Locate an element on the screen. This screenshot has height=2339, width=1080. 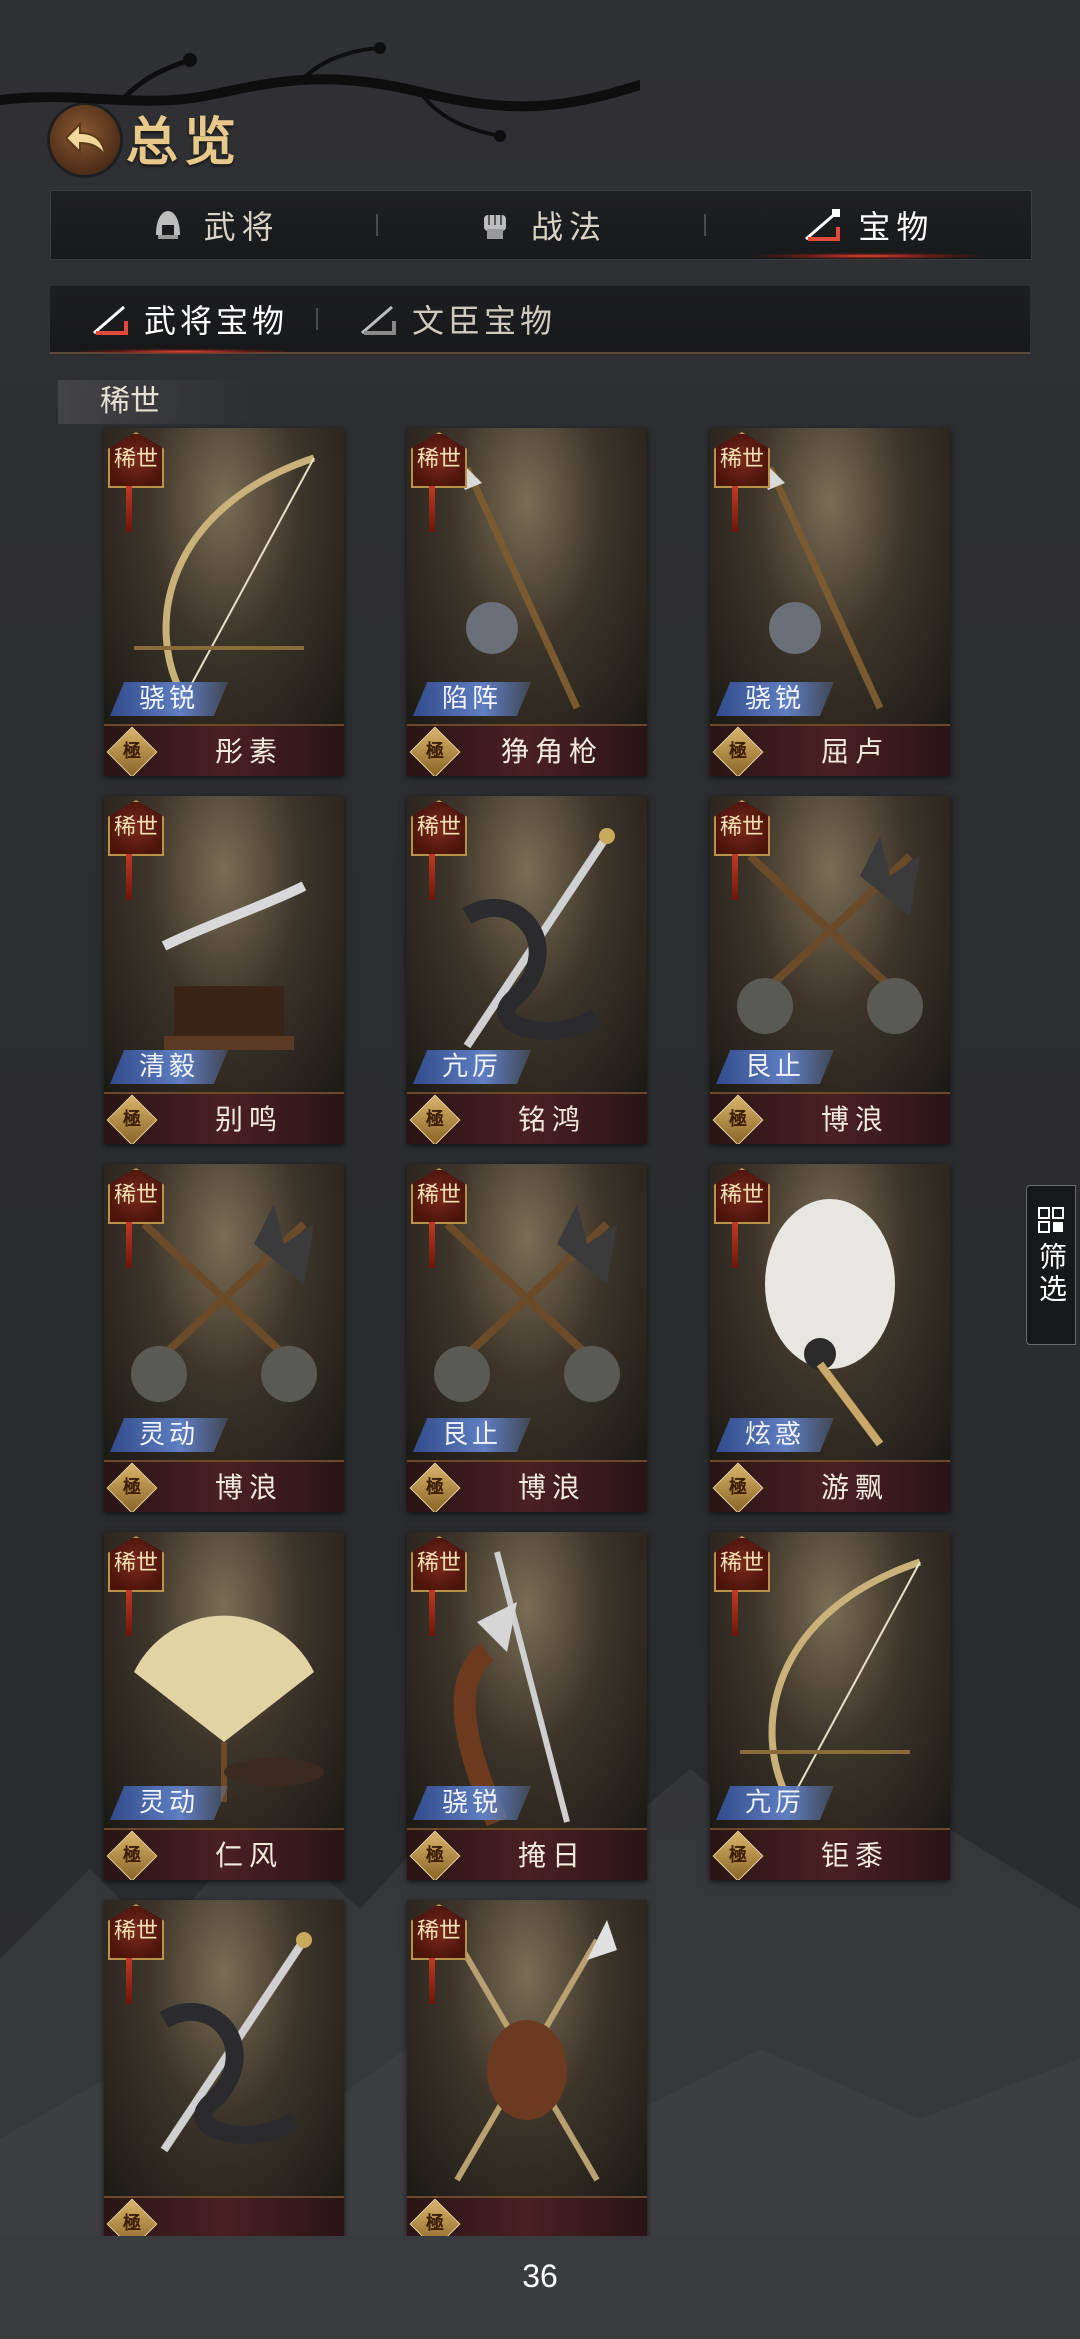
subtab-general-treasures: 武将宝物 is located at coordinates (183, 320).